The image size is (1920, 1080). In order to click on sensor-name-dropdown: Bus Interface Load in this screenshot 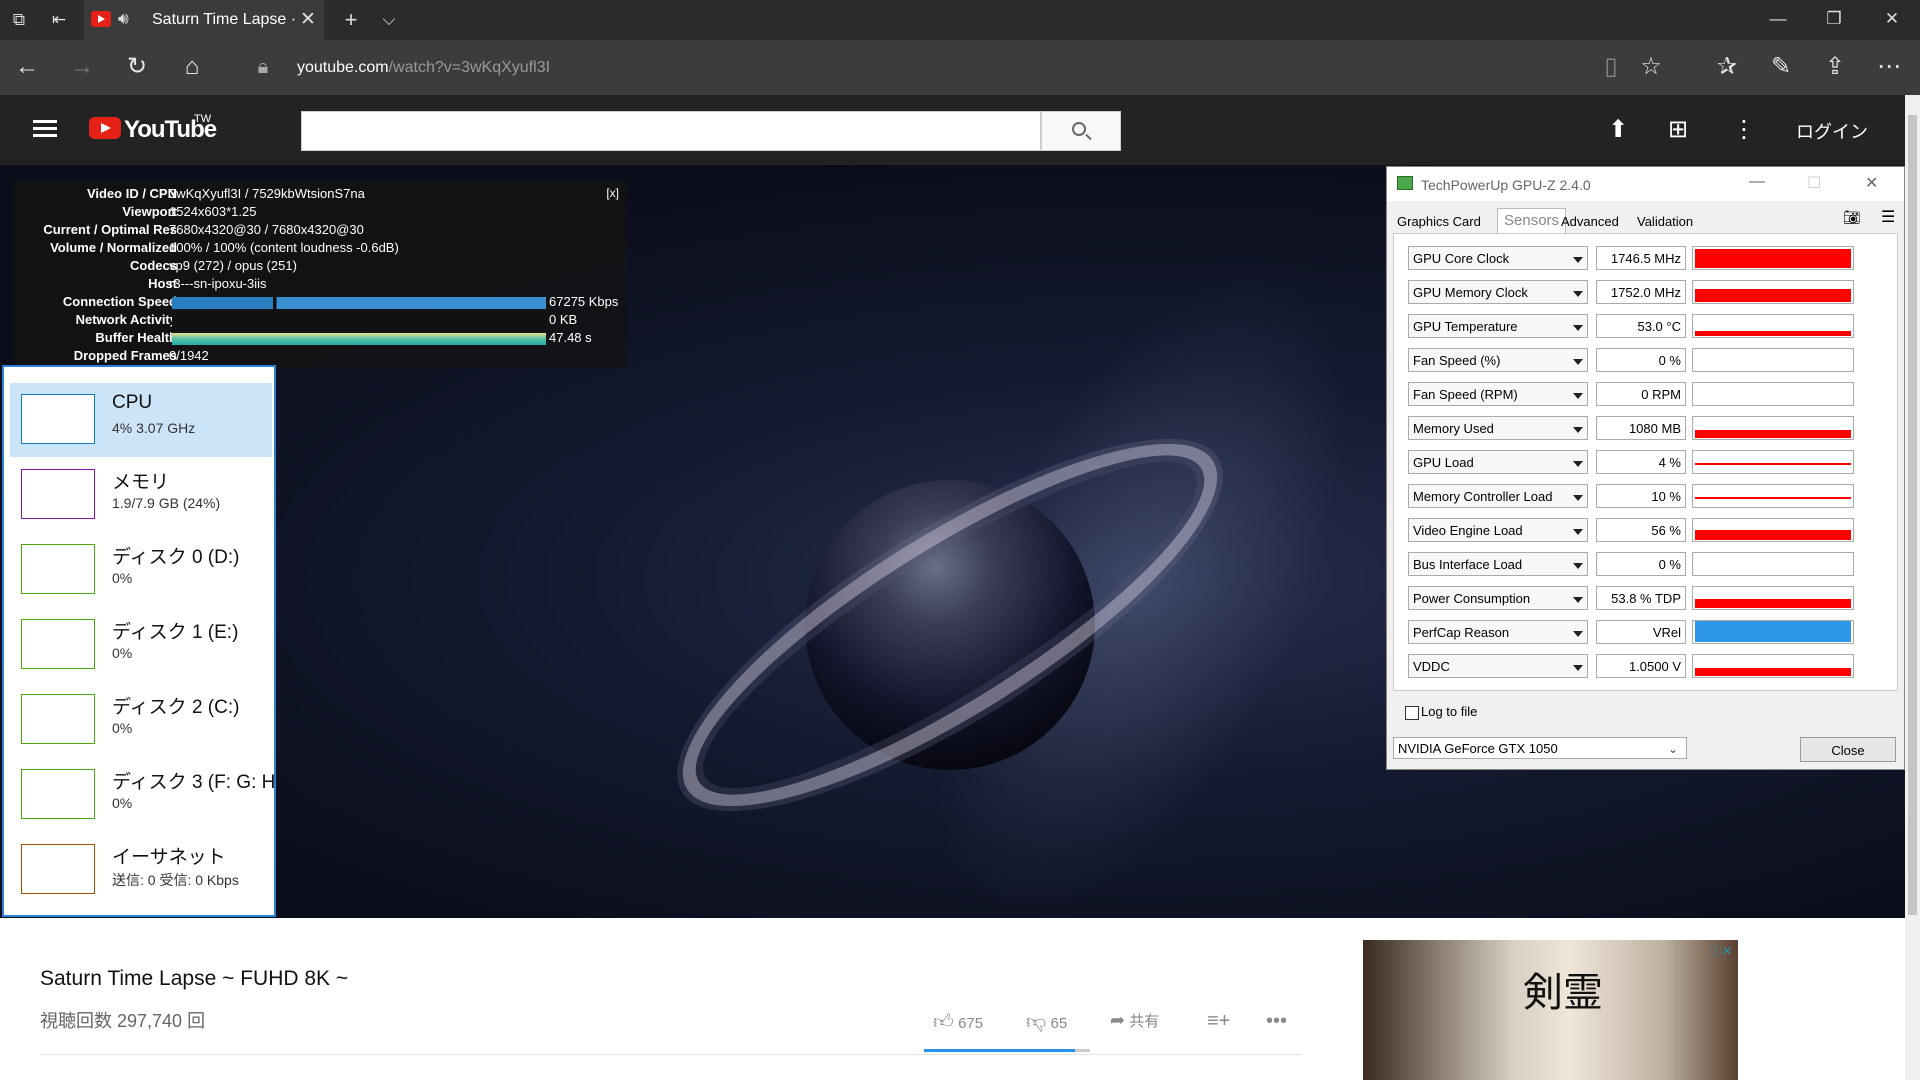, I will do `click(1498, 564)`.